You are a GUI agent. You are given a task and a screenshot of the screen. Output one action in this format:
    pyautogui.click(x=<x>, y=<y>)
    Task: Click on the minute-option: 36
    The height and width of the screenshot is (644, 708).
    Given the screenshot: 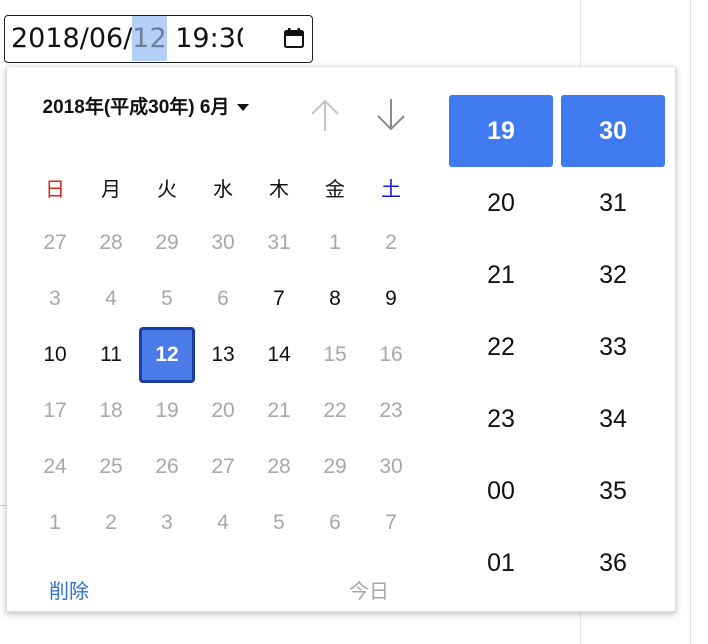 What is the action you would take?
    pyautogui.click(x=613, y=563)
    